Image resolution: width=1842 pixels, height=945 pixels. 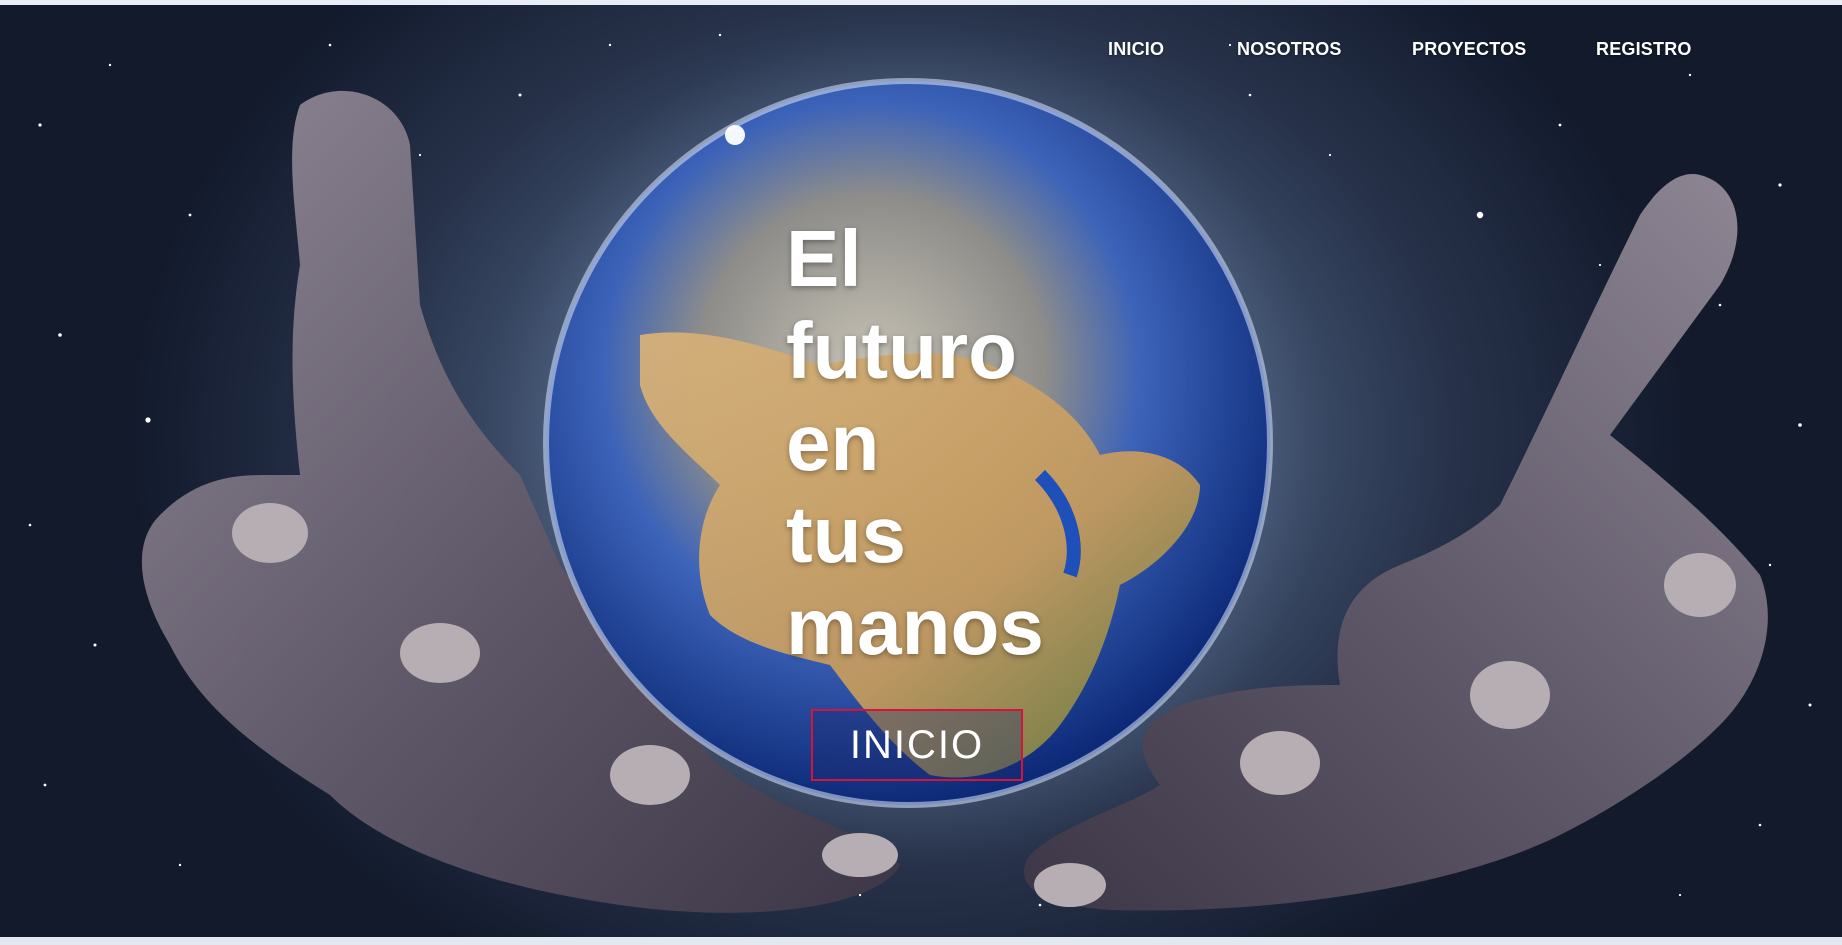 I want to click on nav-link-registro: REGISTRO, so click(x=1644, y=49).